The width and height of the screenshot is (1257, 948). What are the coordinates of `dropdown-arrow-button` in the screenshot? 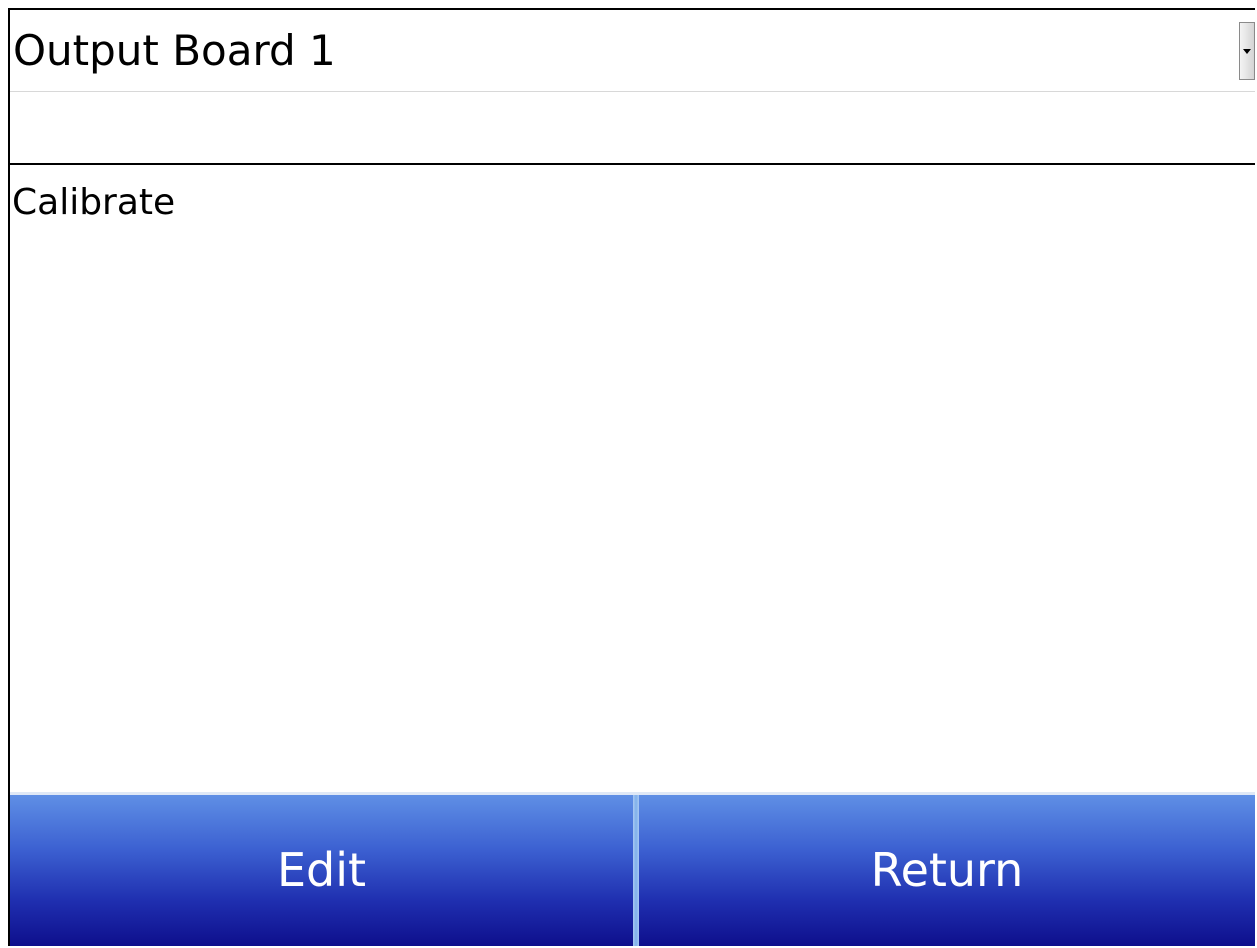 It's located at (1247, 51).